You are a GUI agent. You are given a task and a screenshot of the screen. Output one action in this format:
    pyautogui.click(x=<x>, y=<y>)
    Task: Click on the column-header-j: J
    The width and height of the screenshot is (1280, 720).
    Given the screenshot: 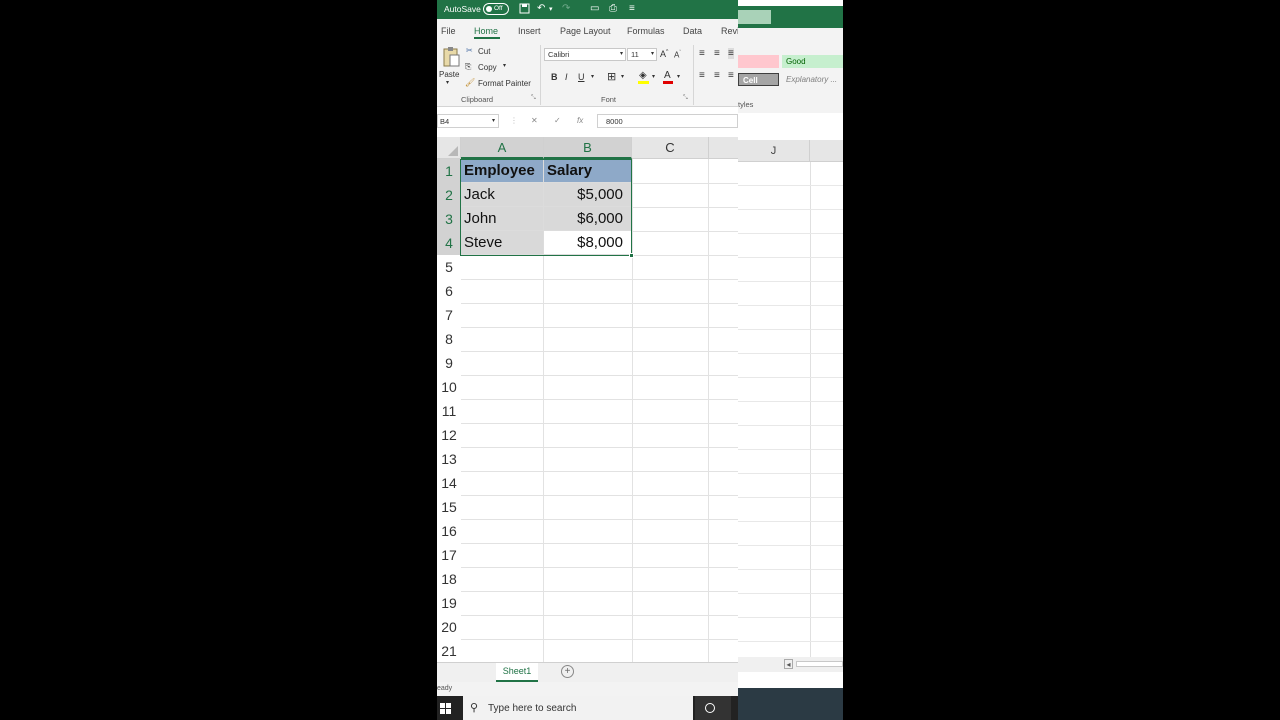 What is the action you would take?
    pyautogui.click(x=774, y=151)
    